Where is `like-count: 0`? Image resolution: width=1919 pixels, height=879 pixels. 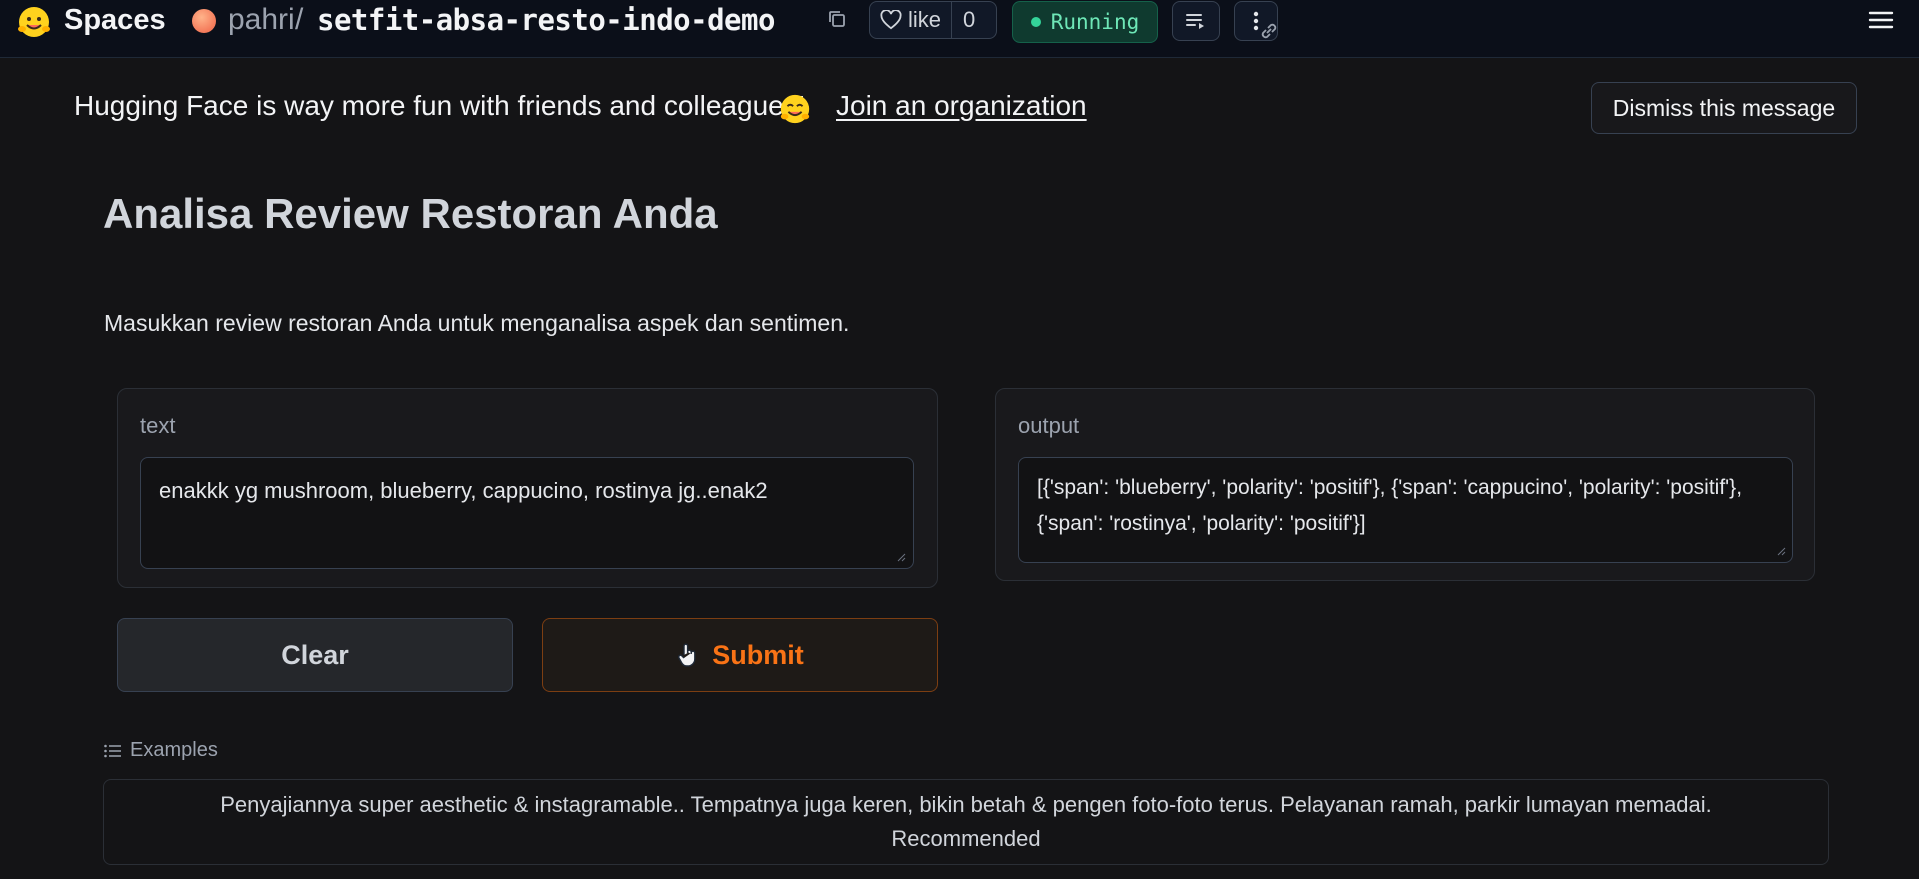 like-count: 0 is located at coordinates (969, 19).